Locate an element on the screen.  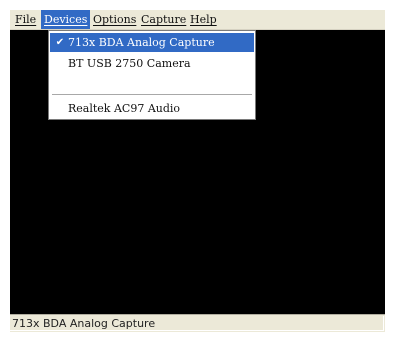
status-text: 713x BDA Analog Capture is located at coordinates (84, 323).